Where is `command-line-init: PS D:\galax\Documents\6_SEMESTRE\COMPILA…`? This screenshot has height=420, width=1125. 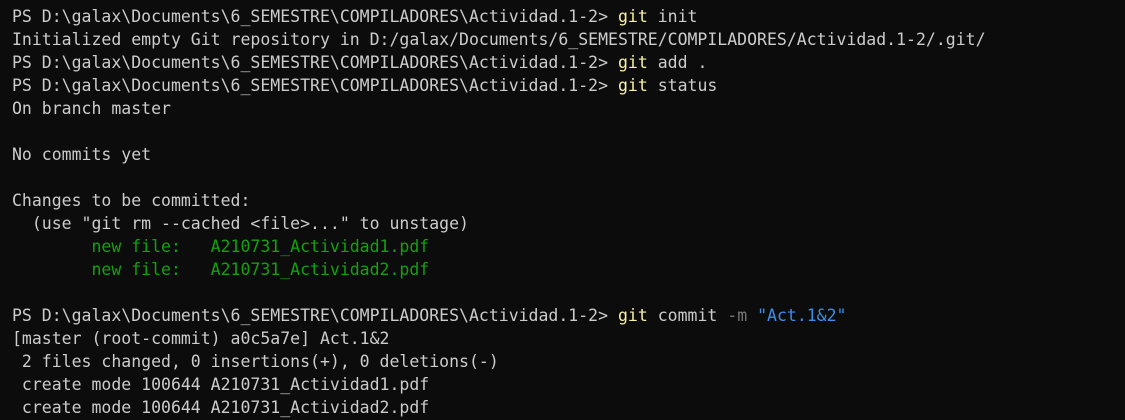 command-line-init: PS D:\galax\Documents\6_SEMESTRE\COMPILA… is located at coordinates (568, 16).